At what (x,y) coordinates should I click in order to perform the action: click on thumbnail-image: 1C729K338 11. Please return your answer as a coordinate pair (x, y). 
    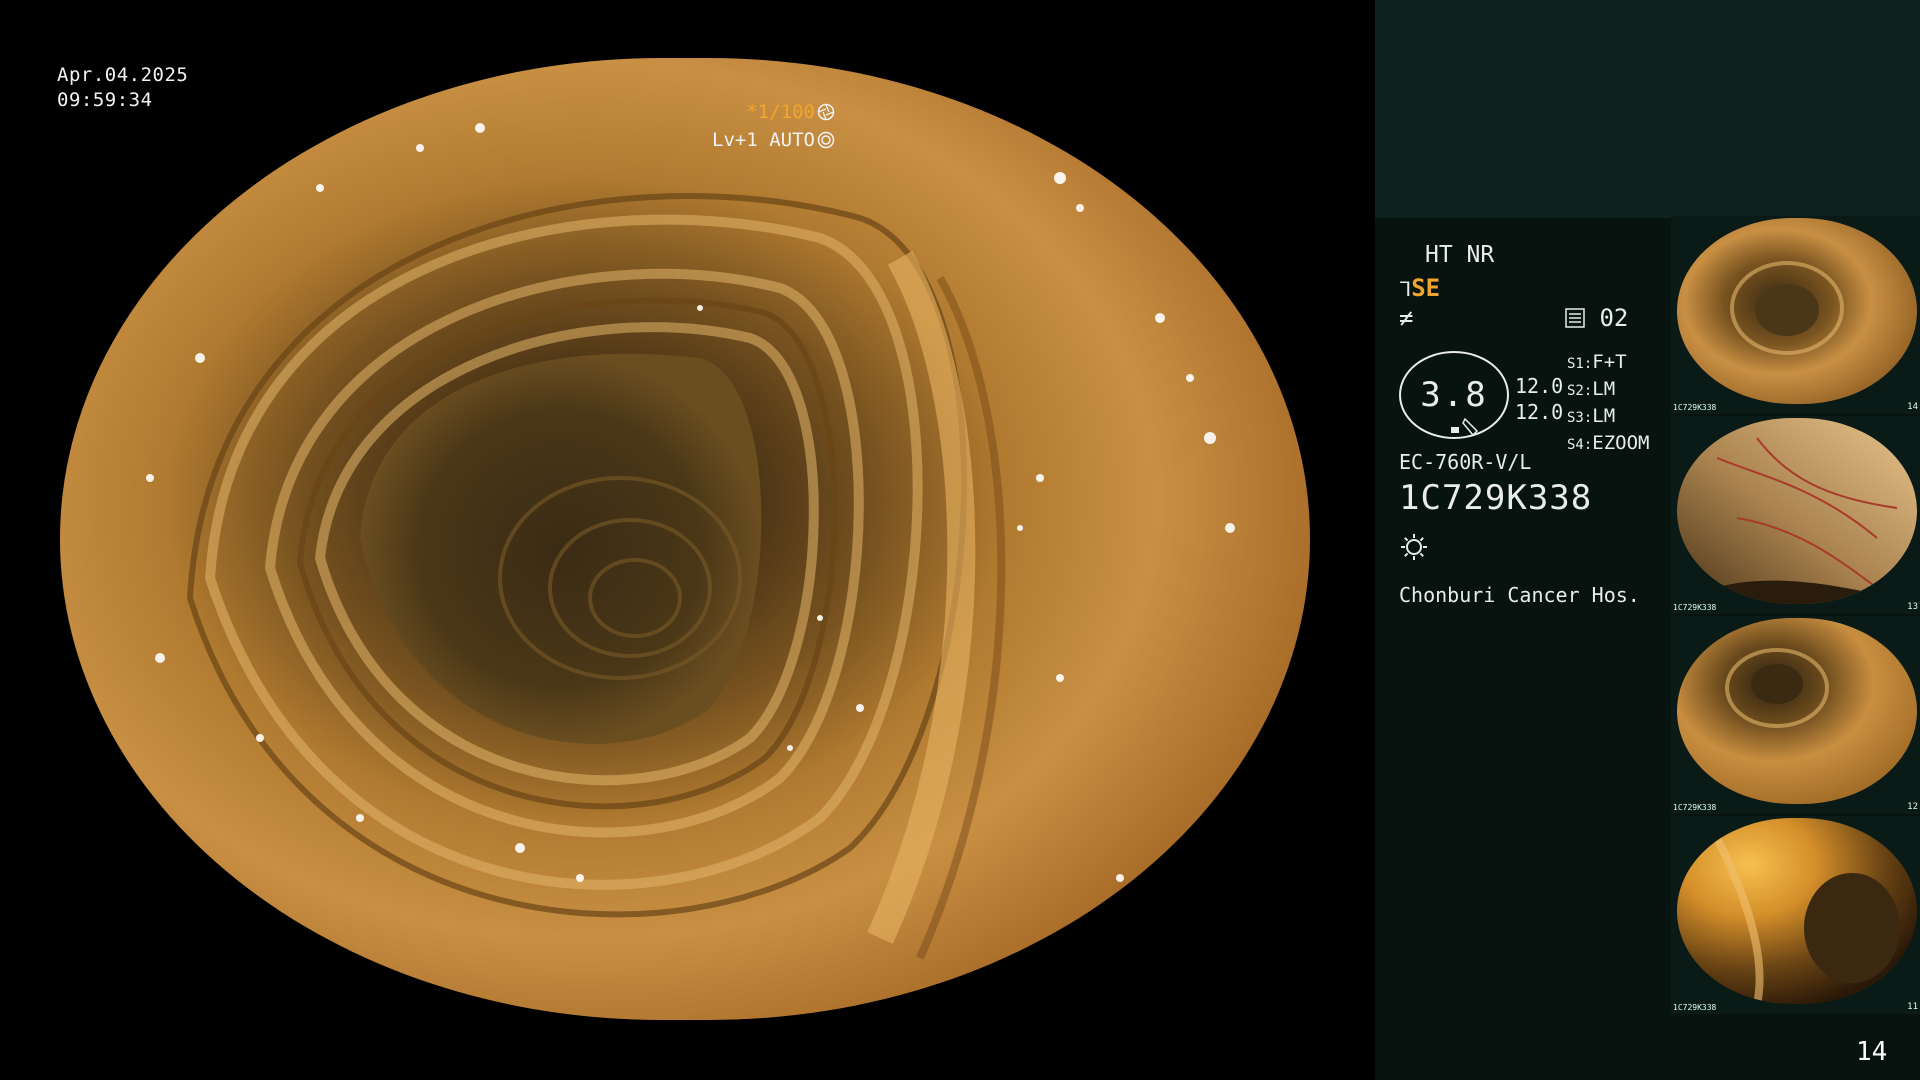
    Looking at the image, I should click on (1795, 915).